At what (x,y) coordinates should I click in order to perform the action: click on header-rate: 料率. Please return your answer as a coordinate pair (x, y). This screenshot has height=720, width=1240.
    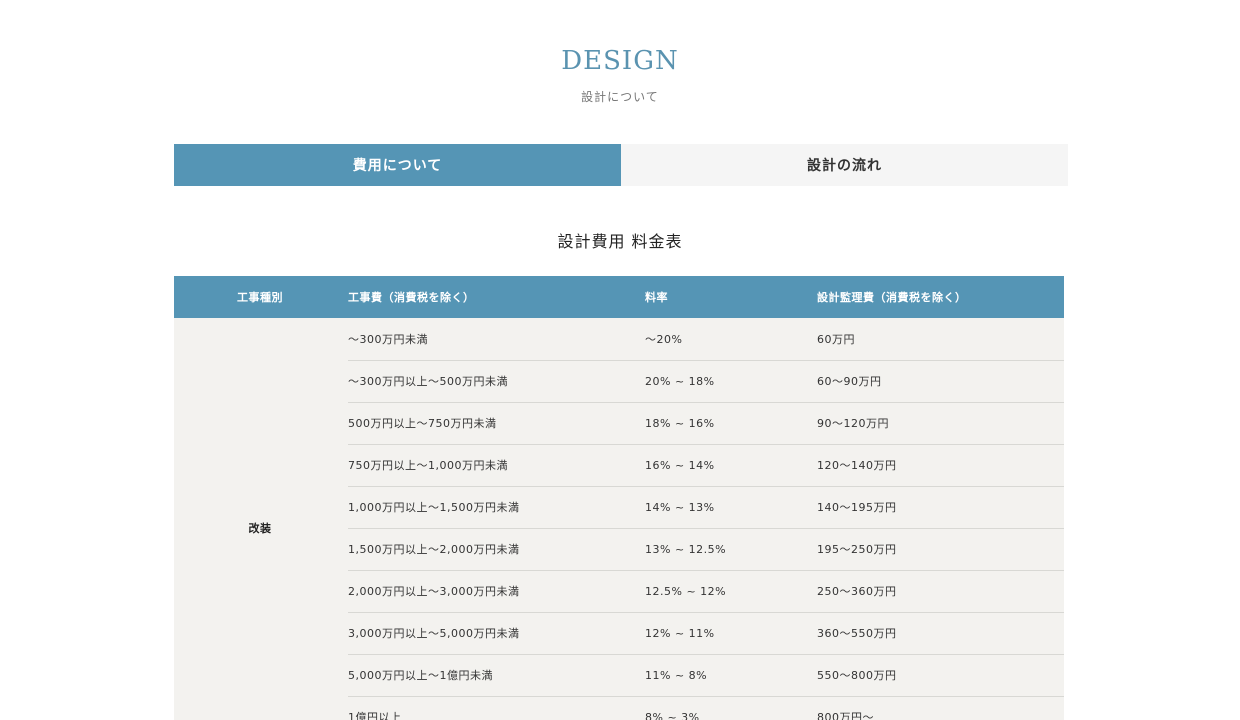
    Looking at the image, I should click on (656, 297).